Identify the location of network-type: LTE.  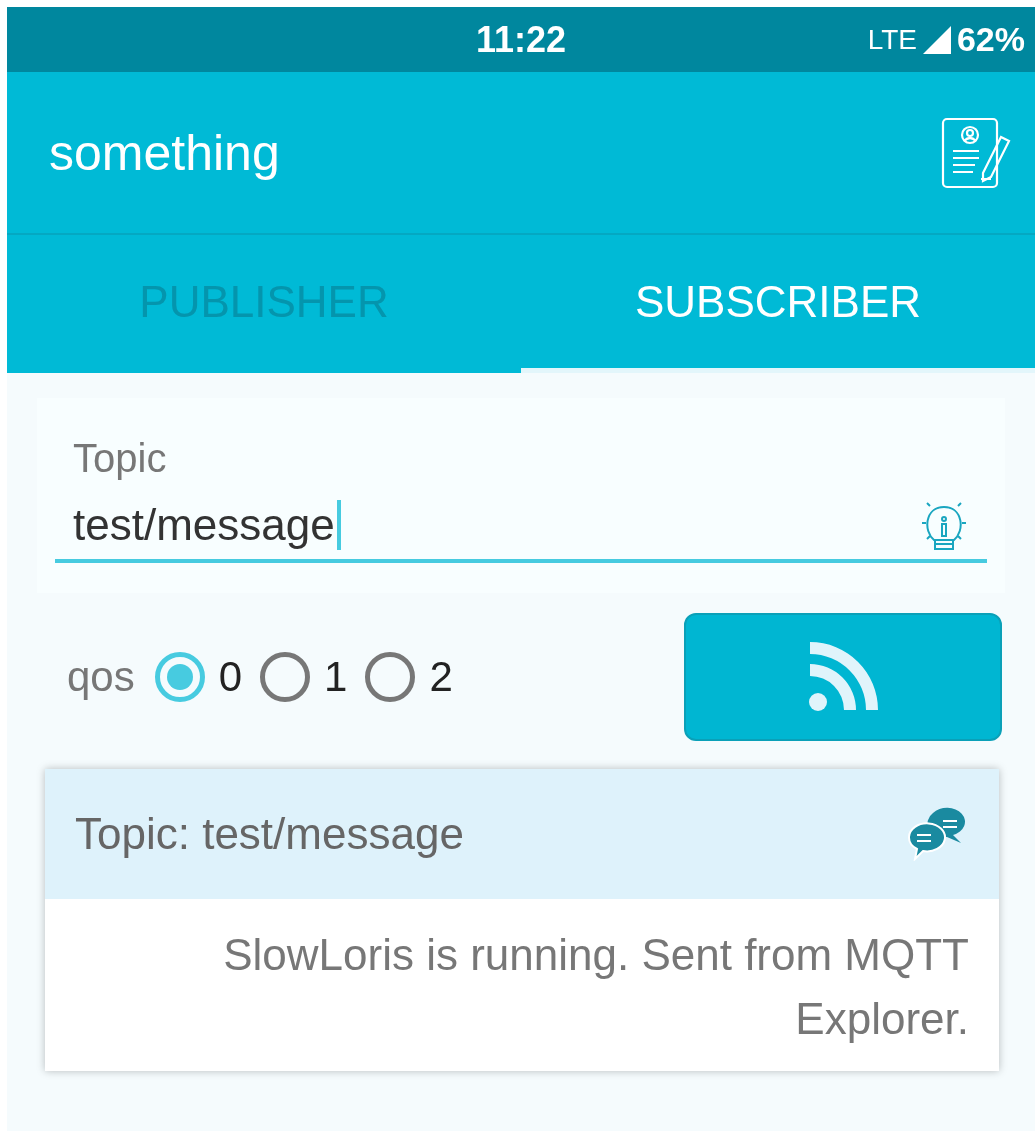
(892, 39).